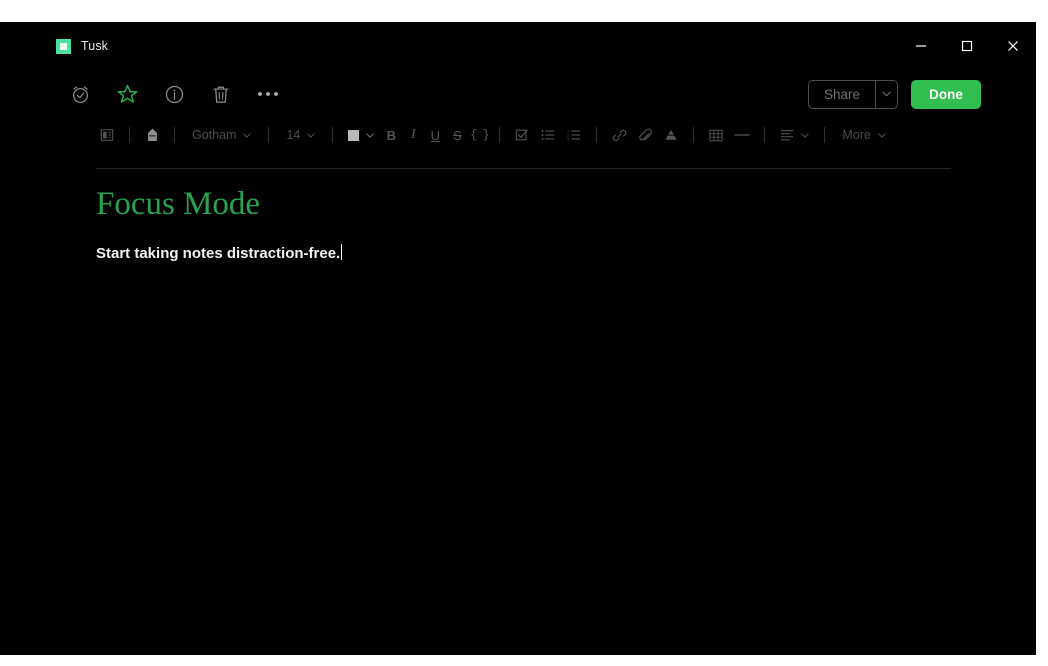  What do you see at coordinates (457, 135) in the screenshot?
I see `strikethrough-button: S` at bounding box center [457, 135].